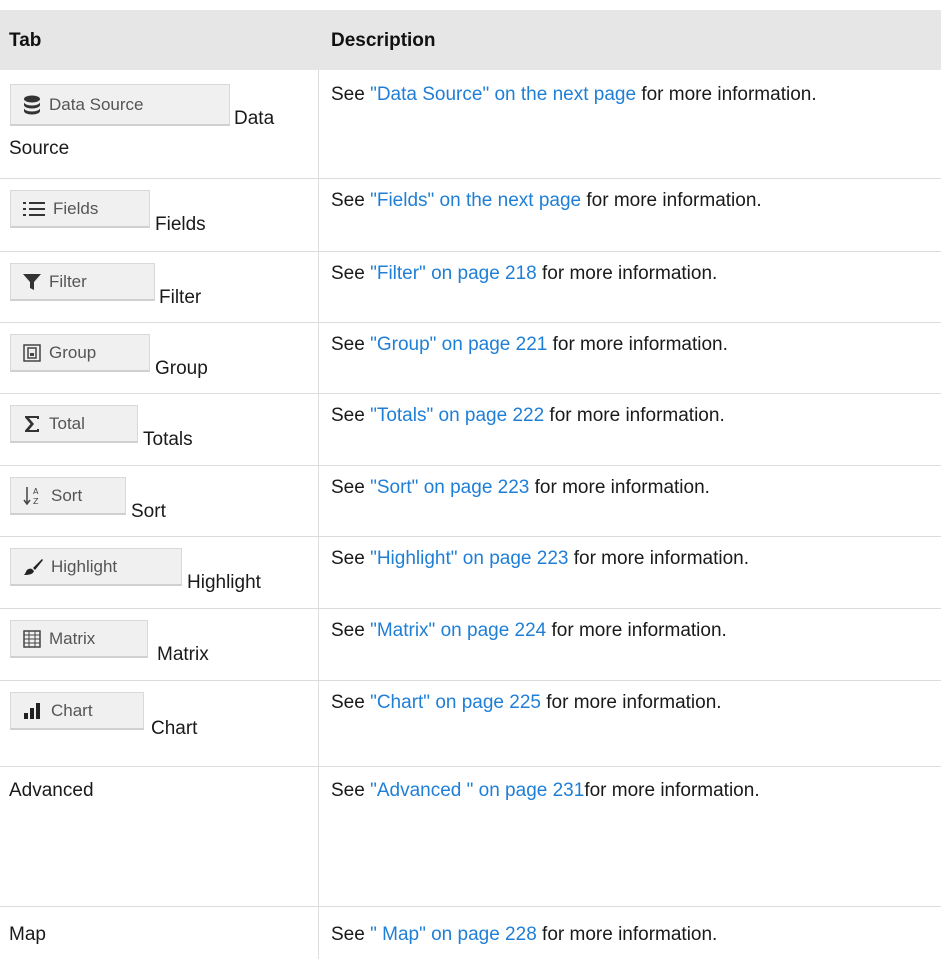 This screenshot has height=959, width=941. Describe the element at coordinates (67, 423) in the screenshot. I see `total-button-label: Total` at that location.